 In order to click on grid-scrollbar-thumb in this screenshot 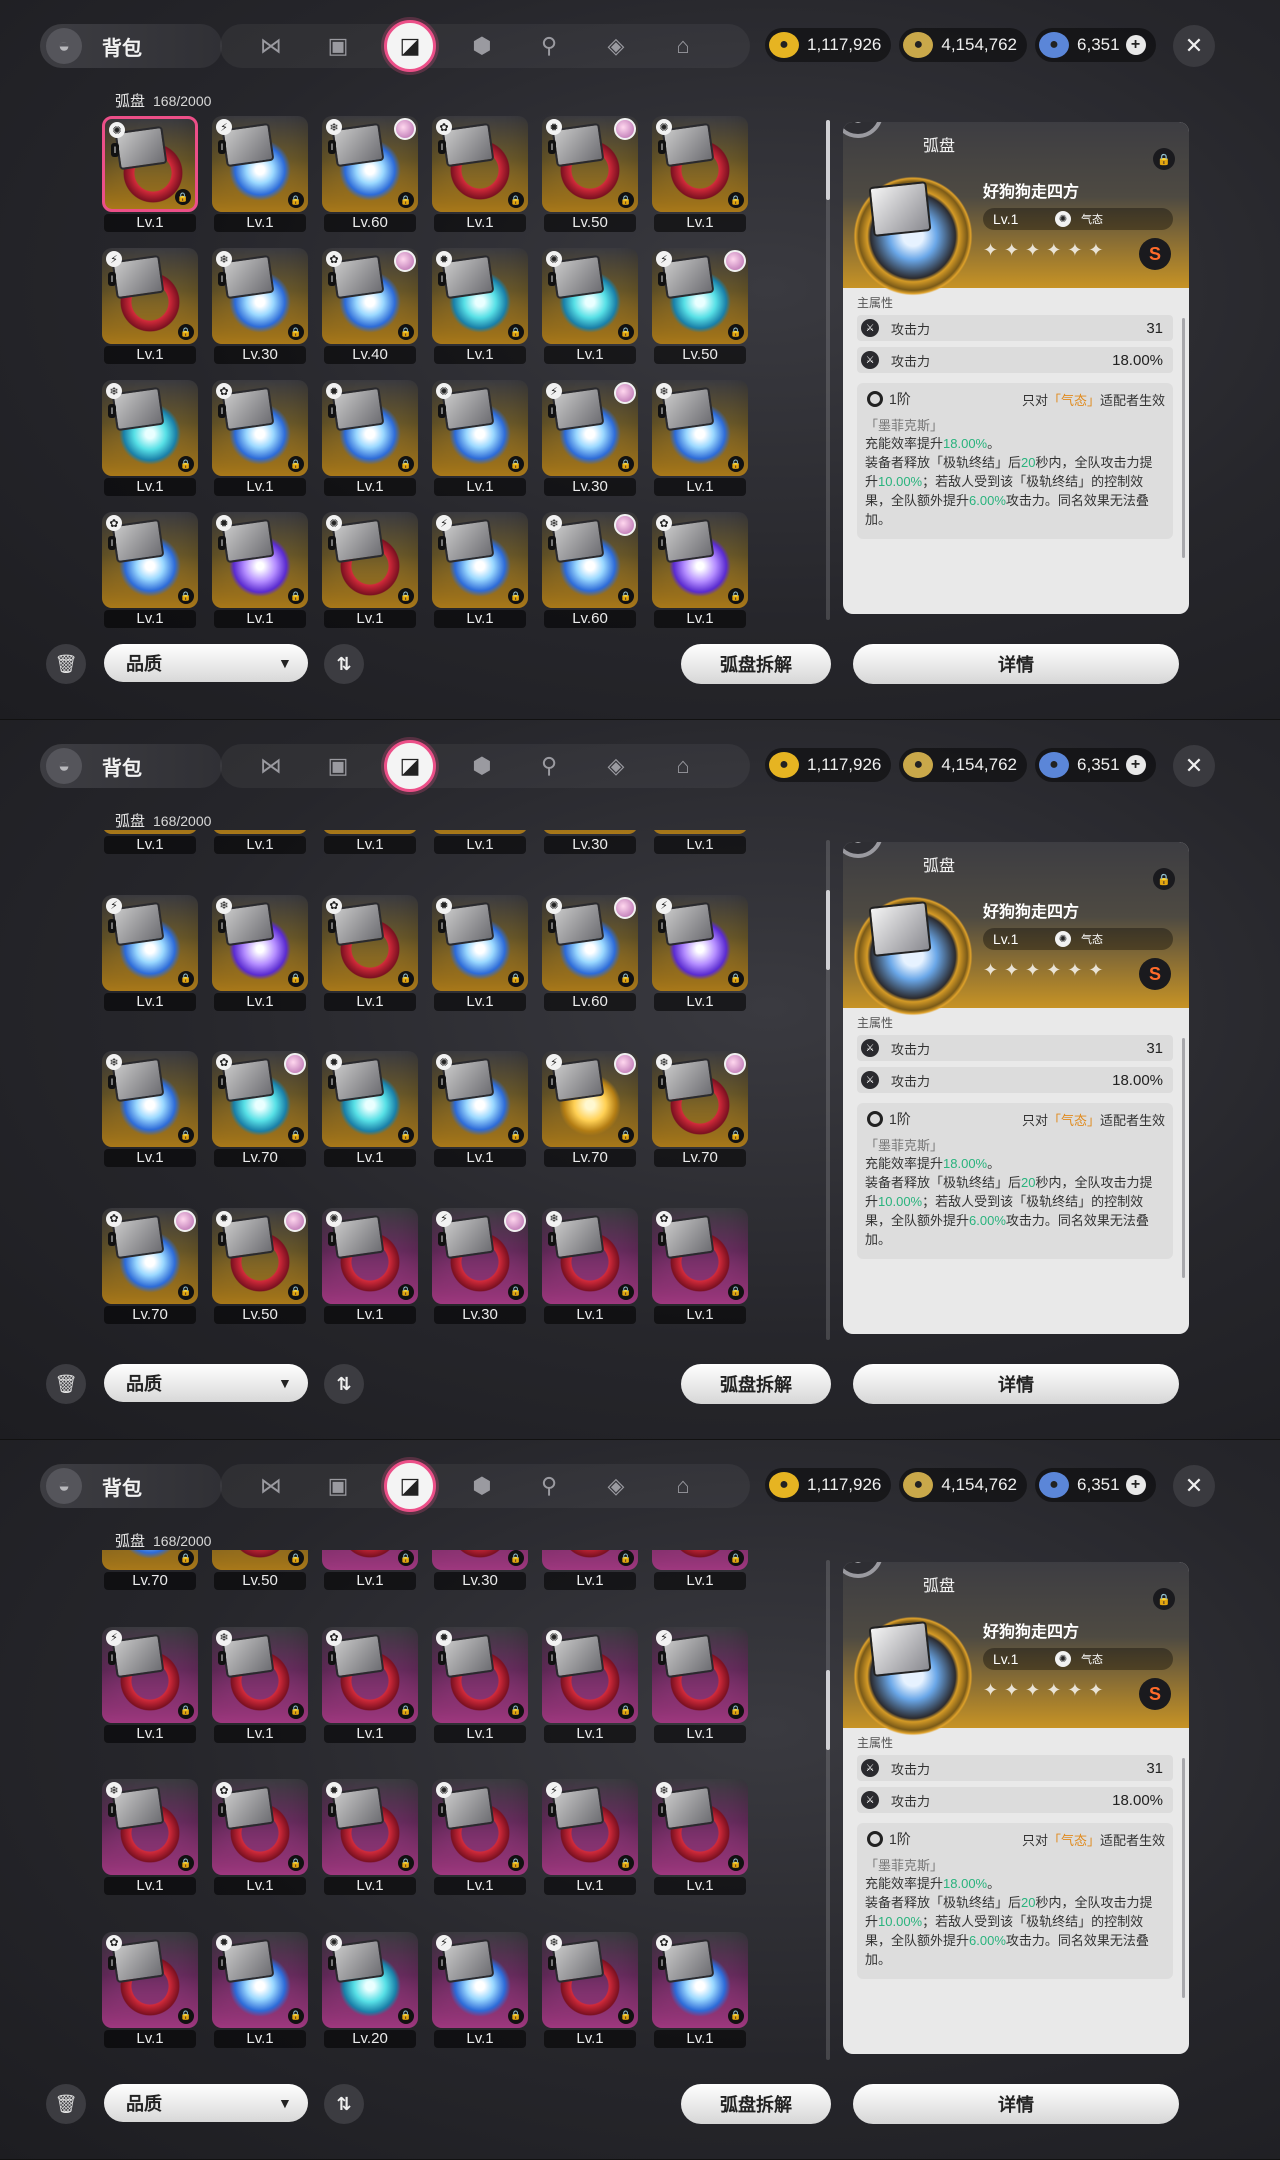, I will do `click(828, 160)`.